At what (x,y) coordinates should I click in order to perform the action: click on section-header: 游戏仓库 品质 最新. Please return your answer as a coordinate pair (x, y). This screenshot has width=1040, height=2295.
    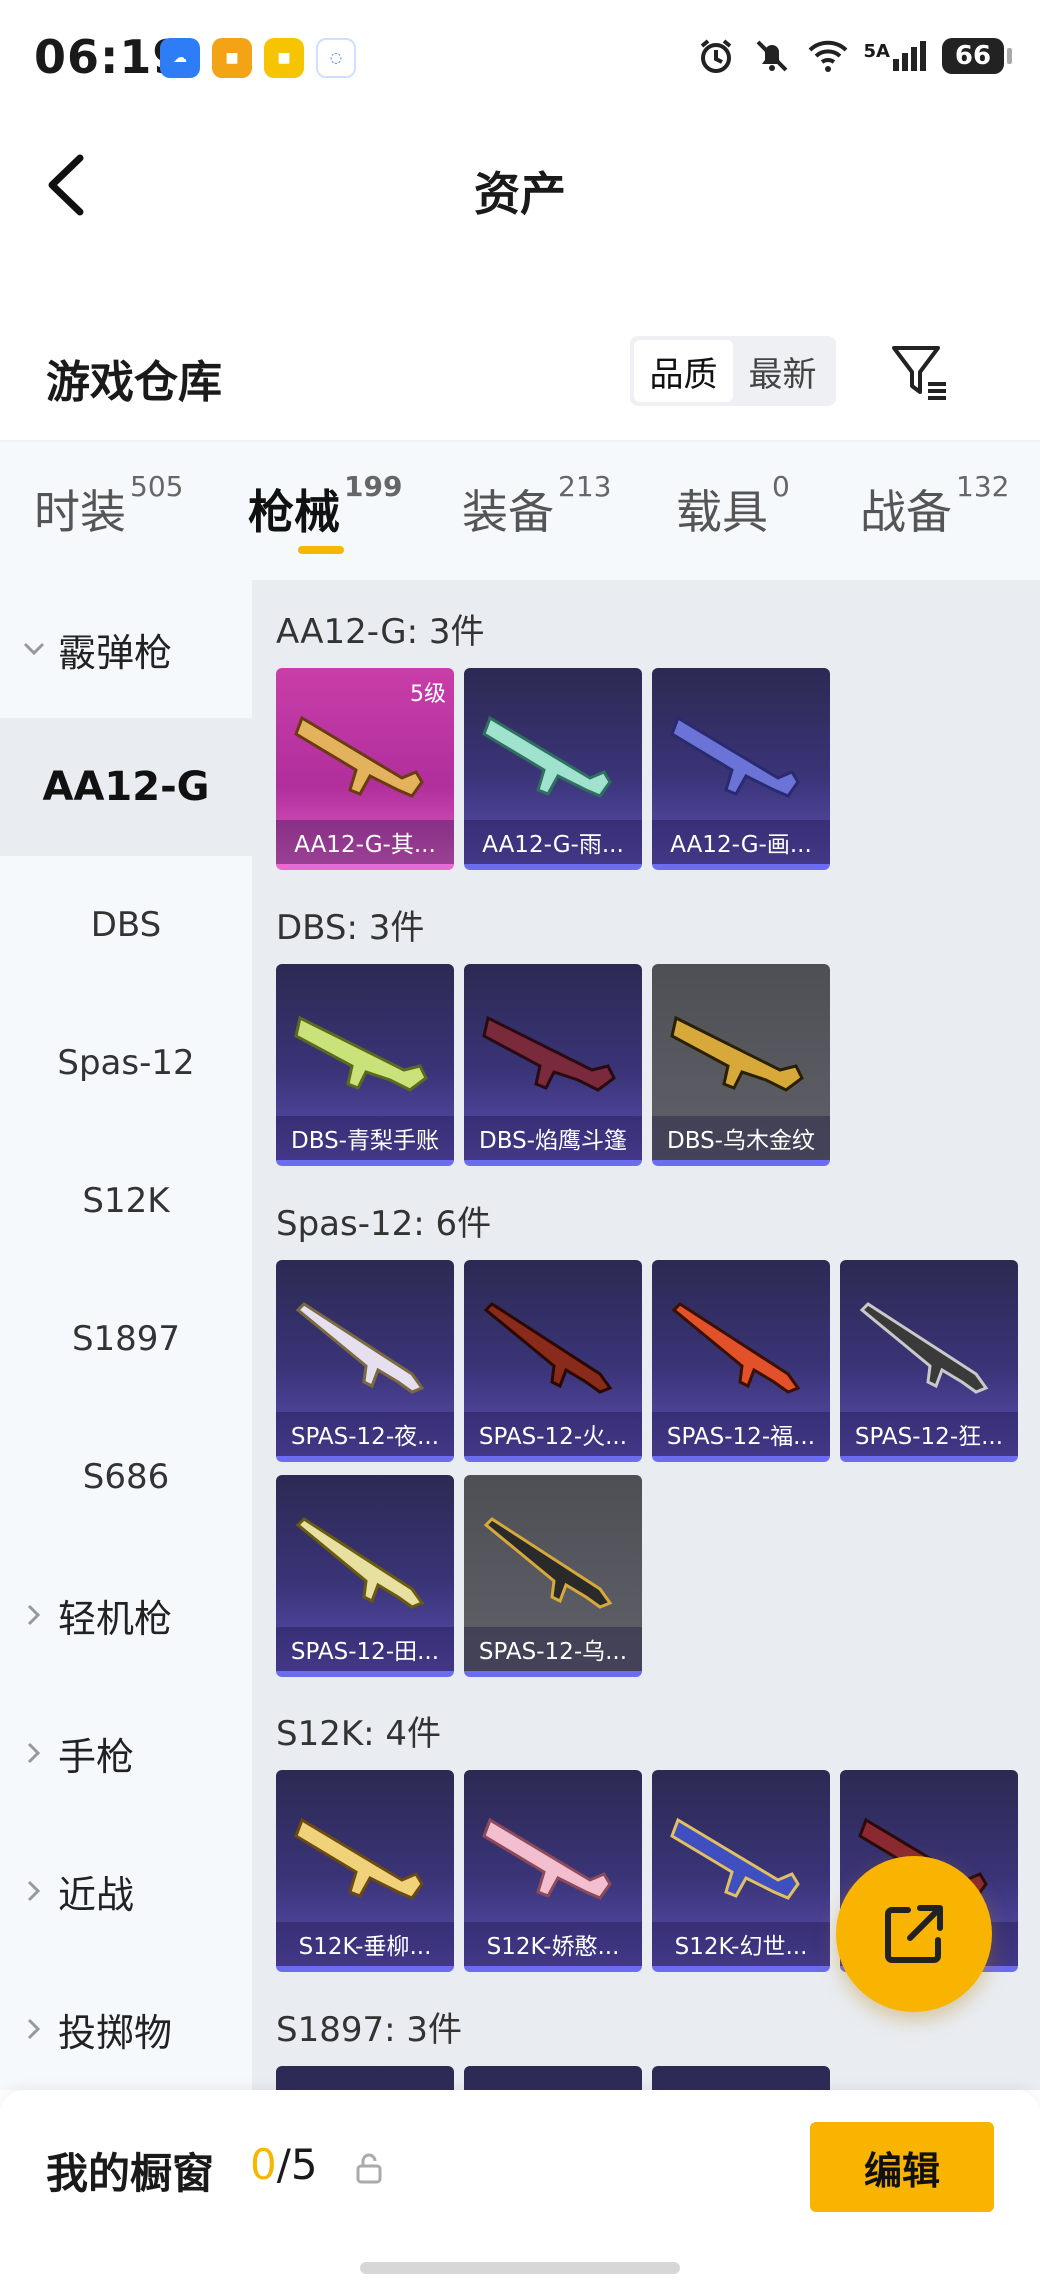
    Looking at the image, I should click on (520, 375).